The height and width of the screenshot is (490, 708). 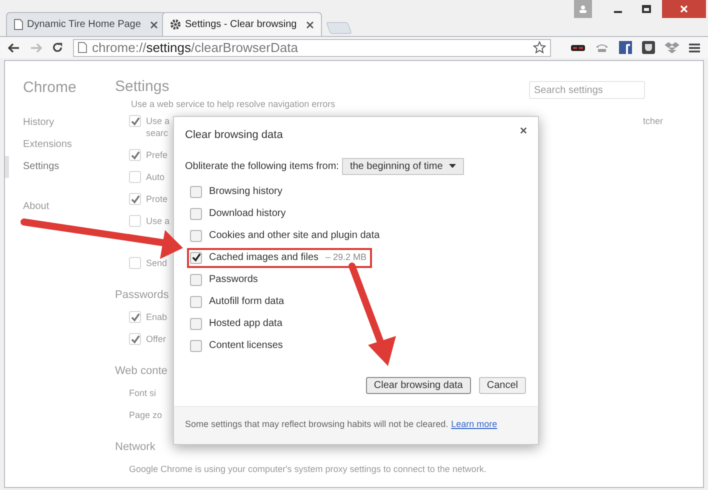 I want to click on address-bar: chrome://settings/clearBrowserData, so click(x=312, y=47).